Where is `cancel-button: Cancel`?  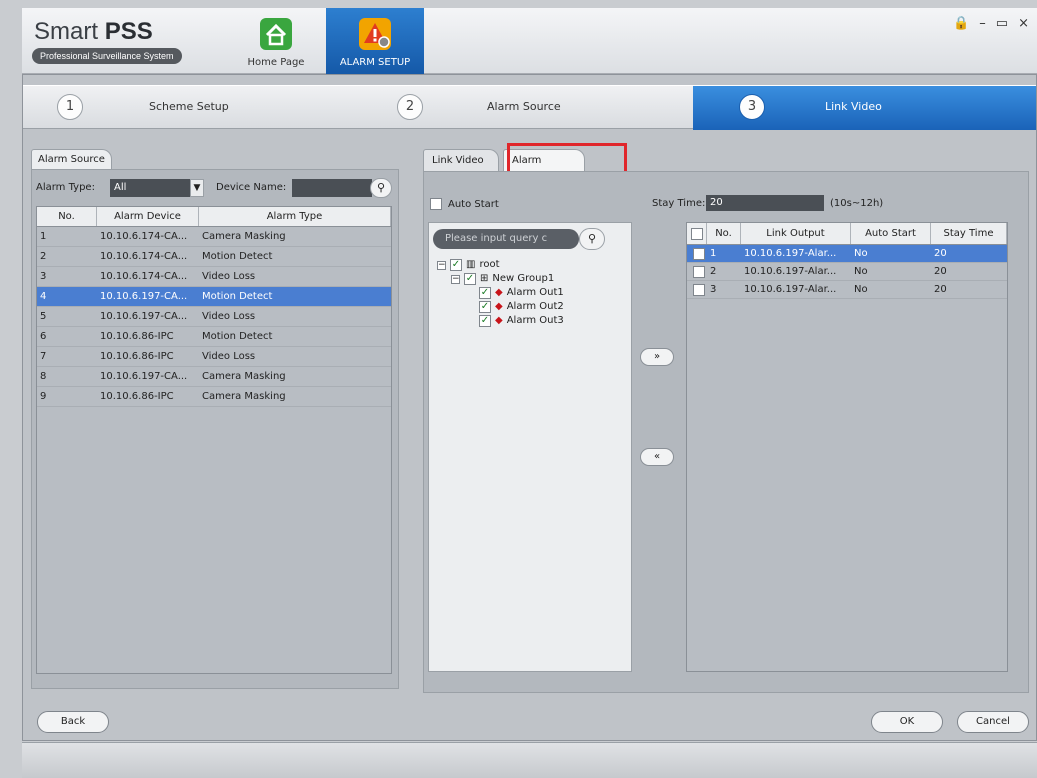
cancel-button: Cancel is located at coordinates (993, 722).